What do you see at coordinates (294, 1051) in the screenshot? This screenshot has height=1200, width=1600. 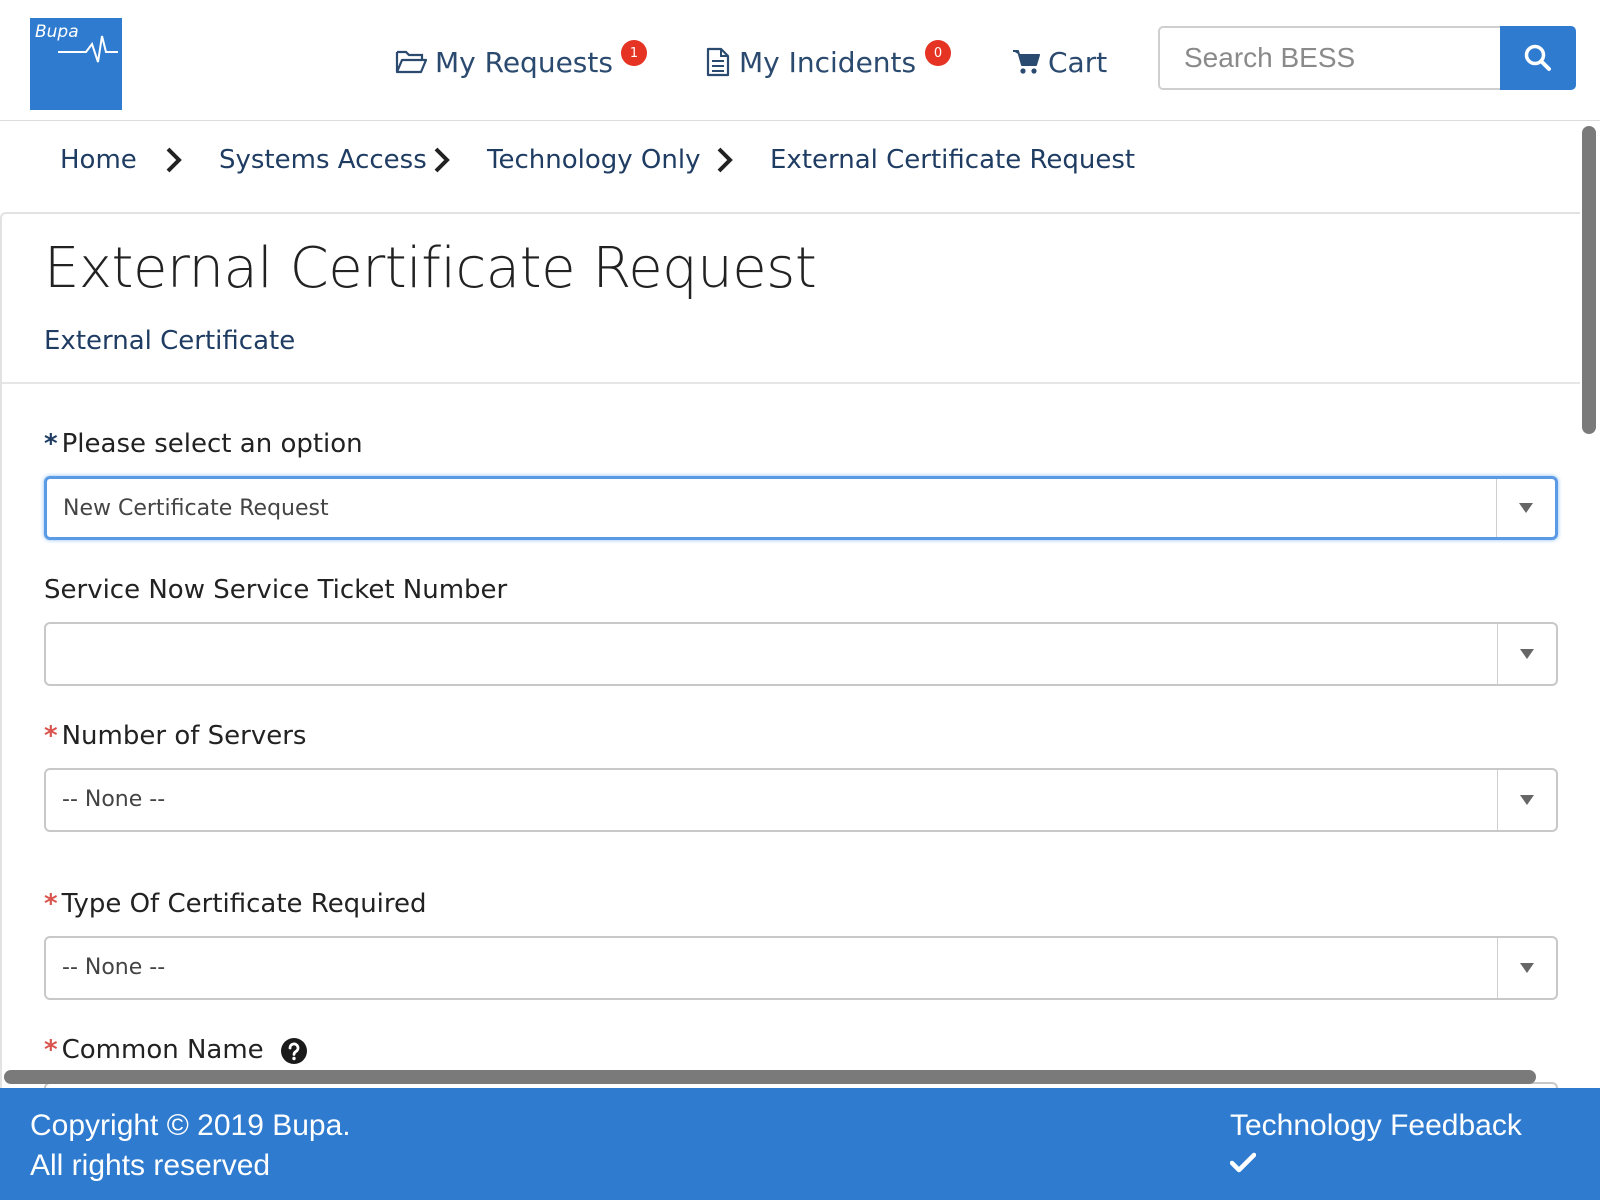 I see `question-circle-icon` at bounding box center [294, 1051].